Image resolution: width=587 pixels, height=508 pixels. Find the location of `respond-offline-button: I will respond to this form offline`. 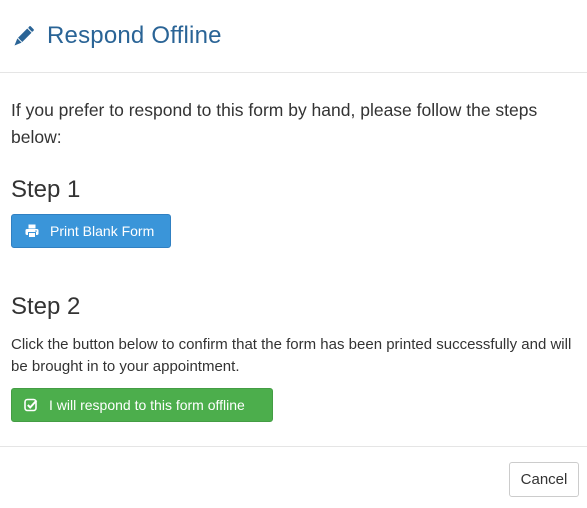

respond-offline-button: I will respond to this form offline is located at coordinates (142, 405).